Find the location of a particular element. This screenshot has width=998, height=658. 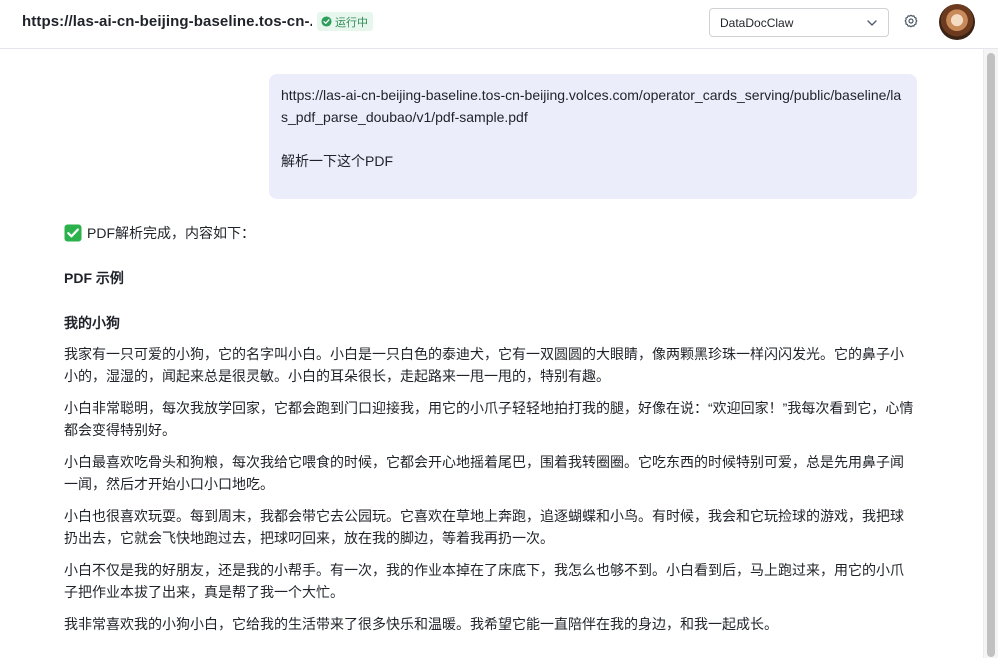

chevron-down-icon is located at coordinates (872, 22).